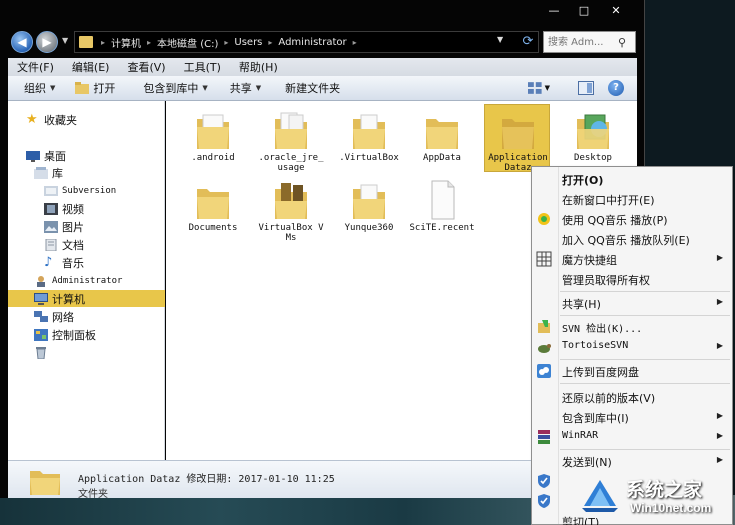 This screenshot has width=735, height=525. What do you see at coordinates (242, 88) in the screenshot?
I see `share-button: 共享 ▼` at bounding box center [242, 88].